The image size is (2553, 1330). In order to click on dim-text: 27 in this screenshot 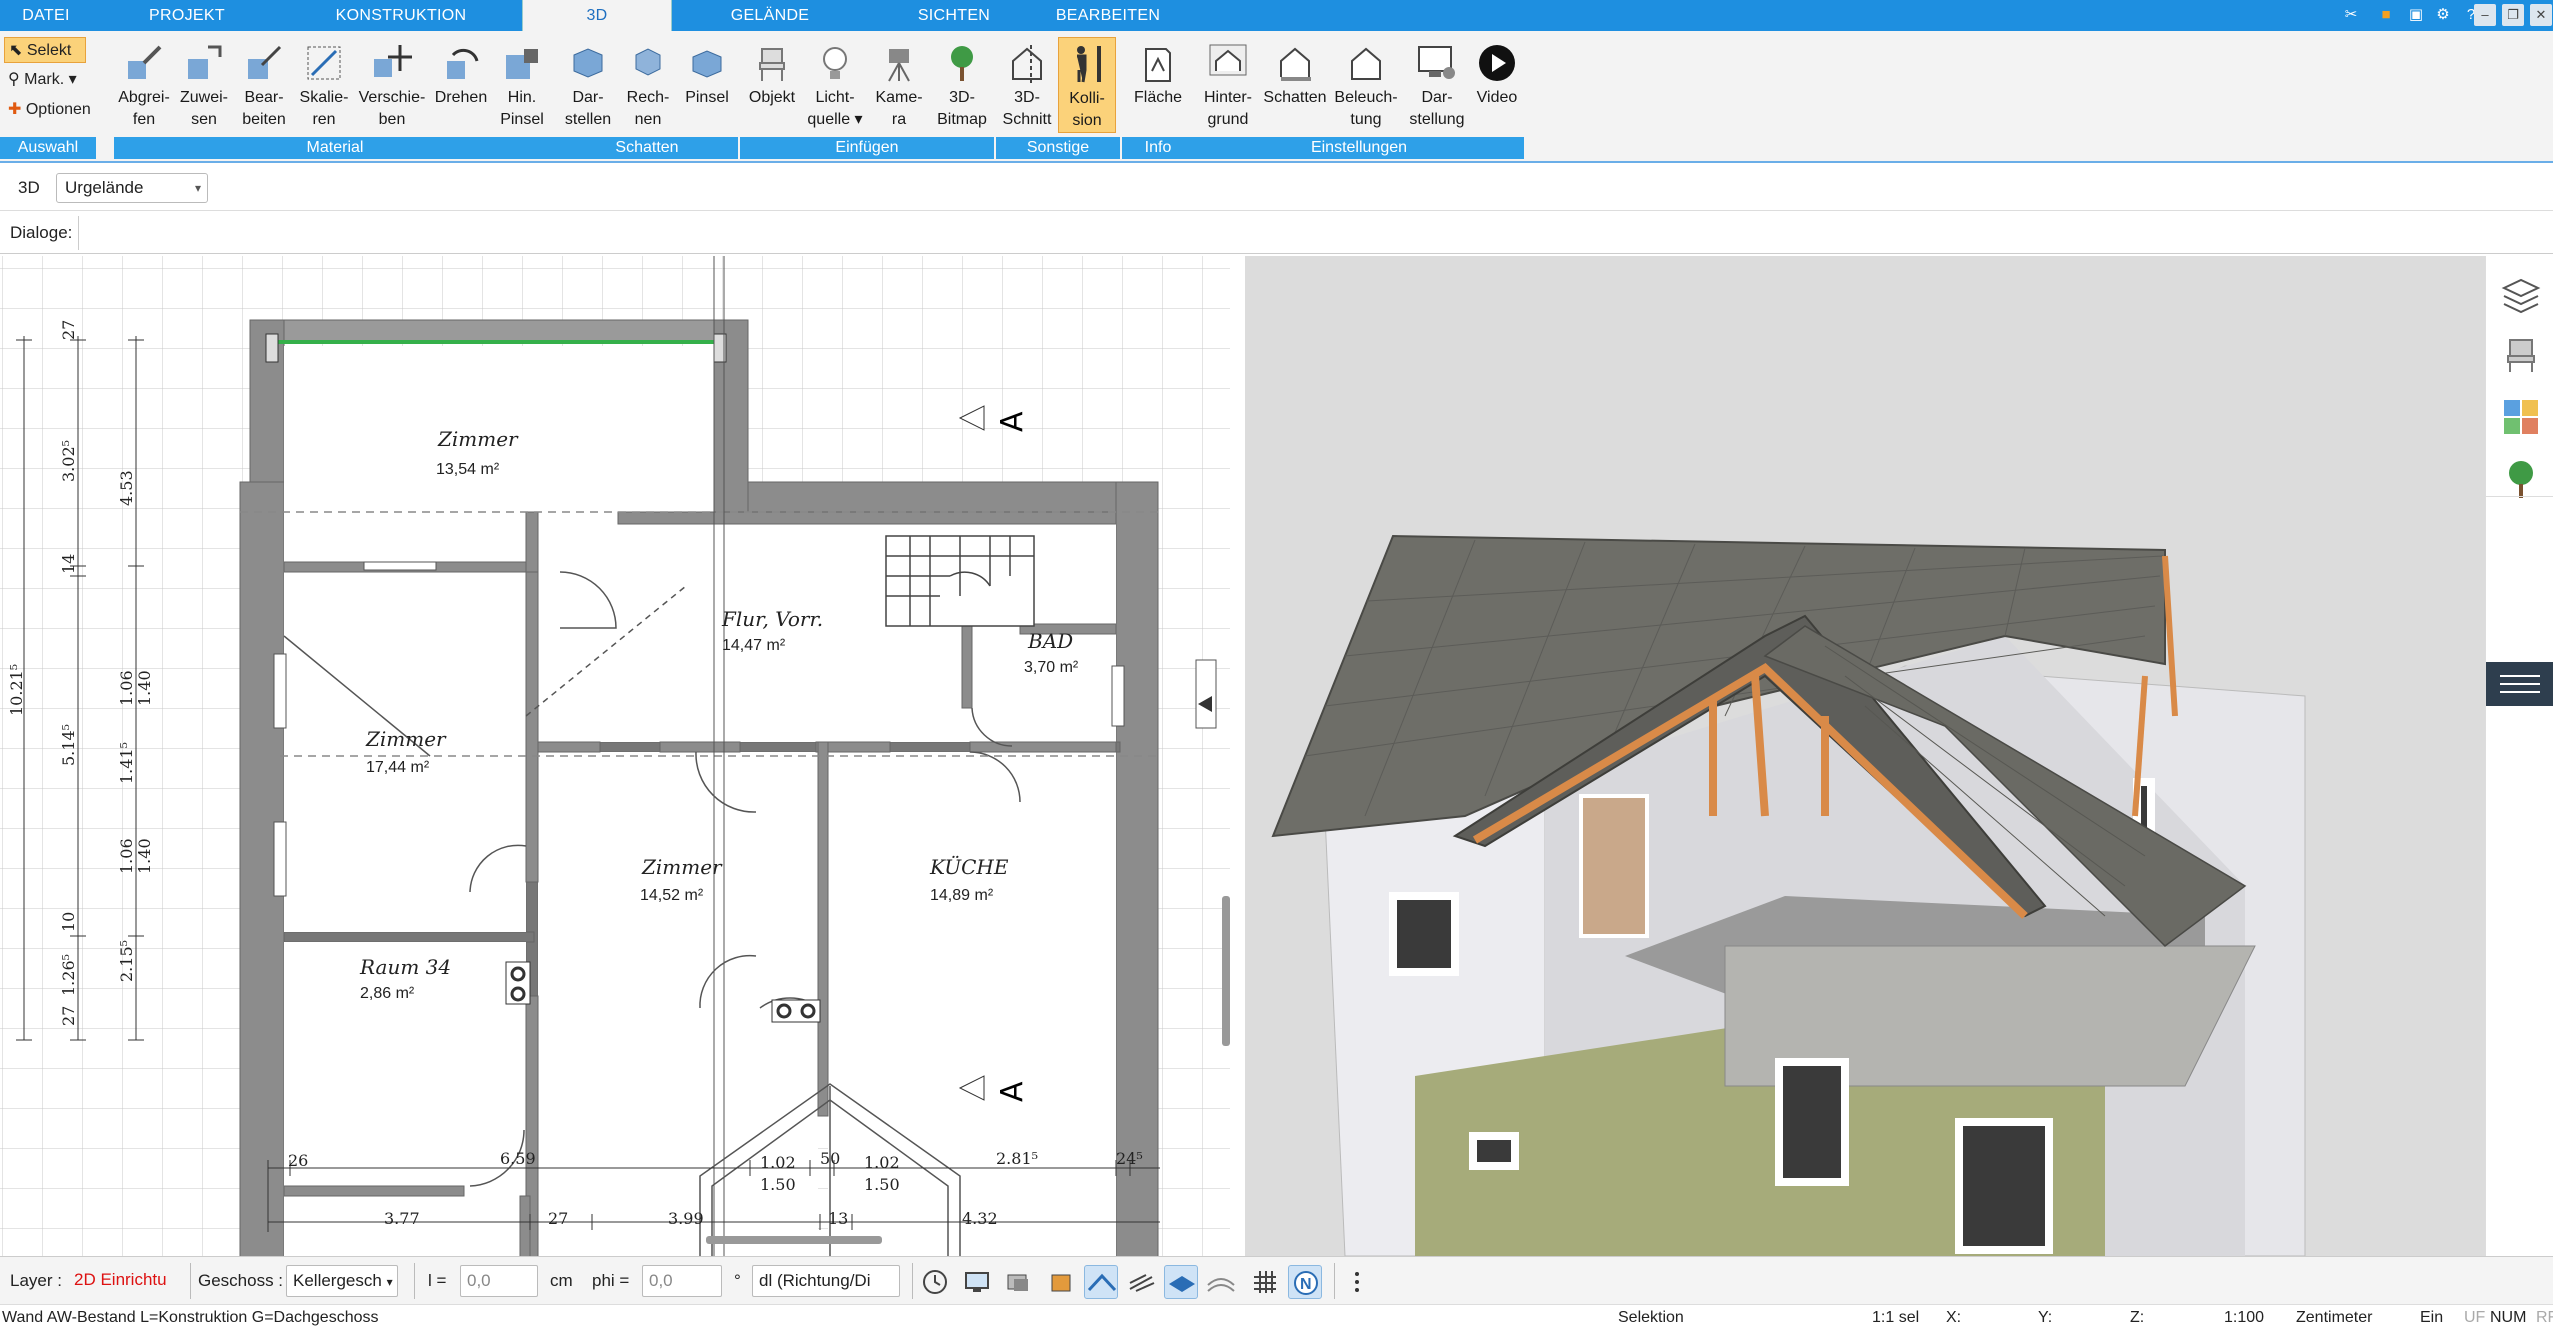, I will do `click(68, 1016)`.